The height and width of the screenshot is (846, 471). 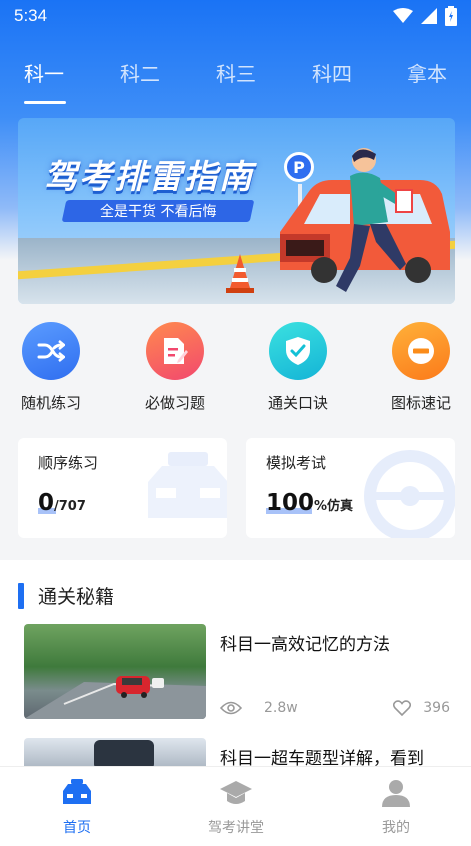 What do you see at coordinates (115, 671) in the screenshot?
I see `article-thumbnail` at bounding box center [115, 671].